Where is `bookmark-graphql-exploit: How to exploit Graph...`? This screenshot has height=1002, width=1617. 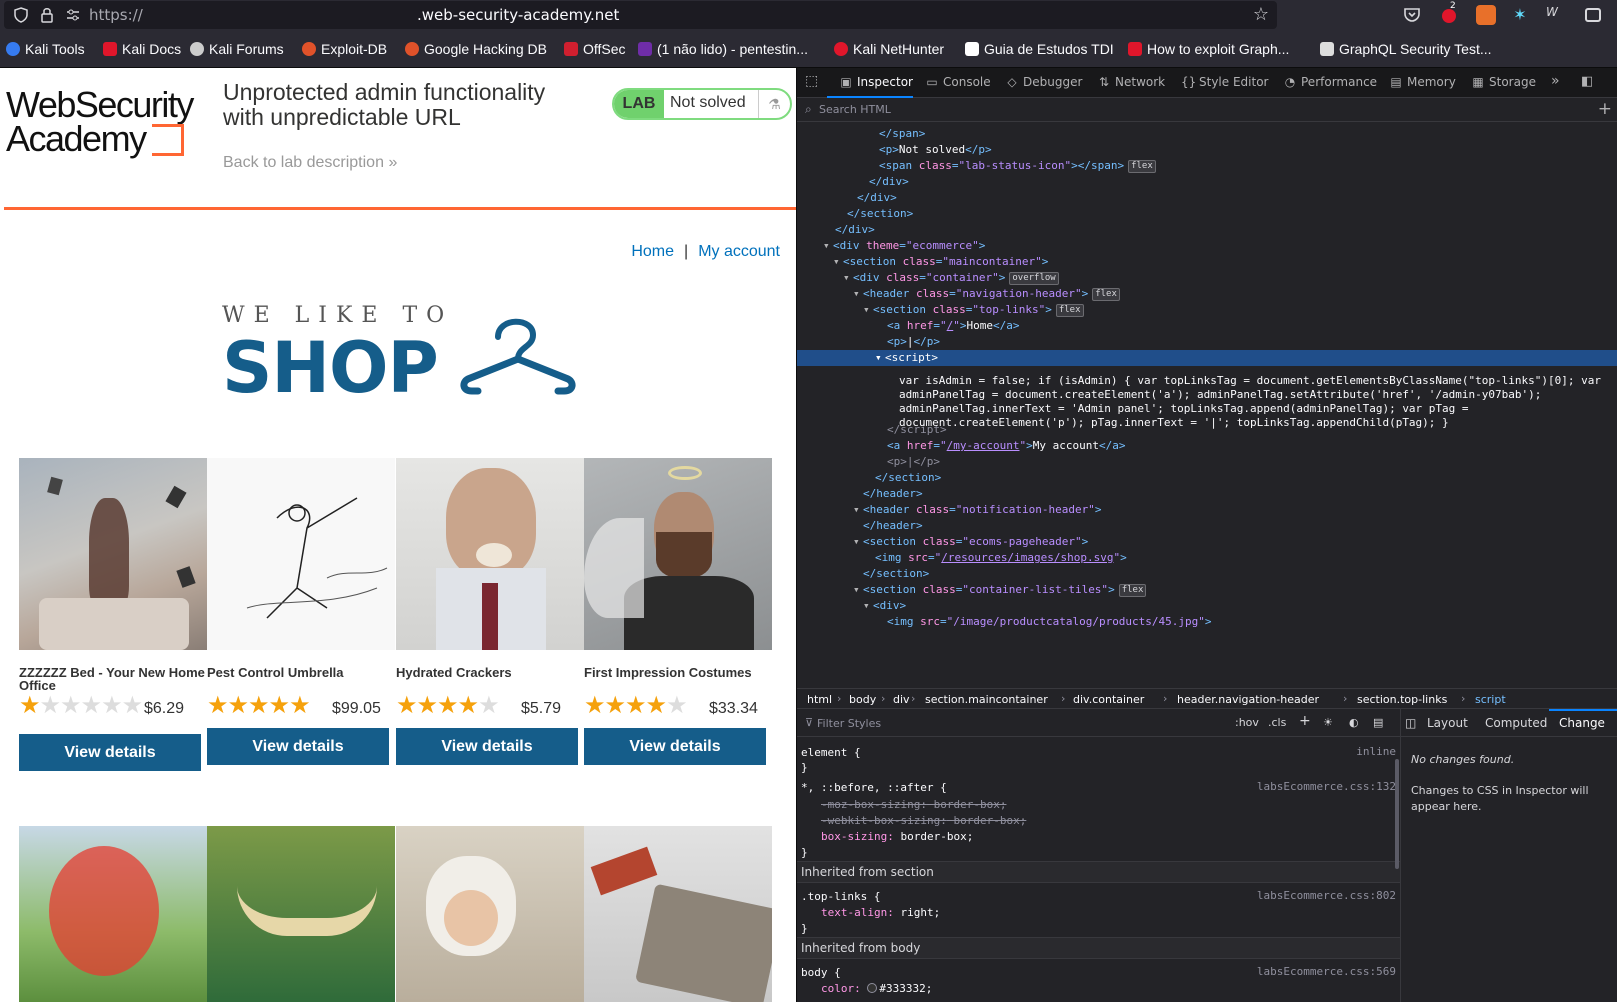 bookmark-graphql-exploit: How to exploit Graph... is located at coordinates (1208, 50).